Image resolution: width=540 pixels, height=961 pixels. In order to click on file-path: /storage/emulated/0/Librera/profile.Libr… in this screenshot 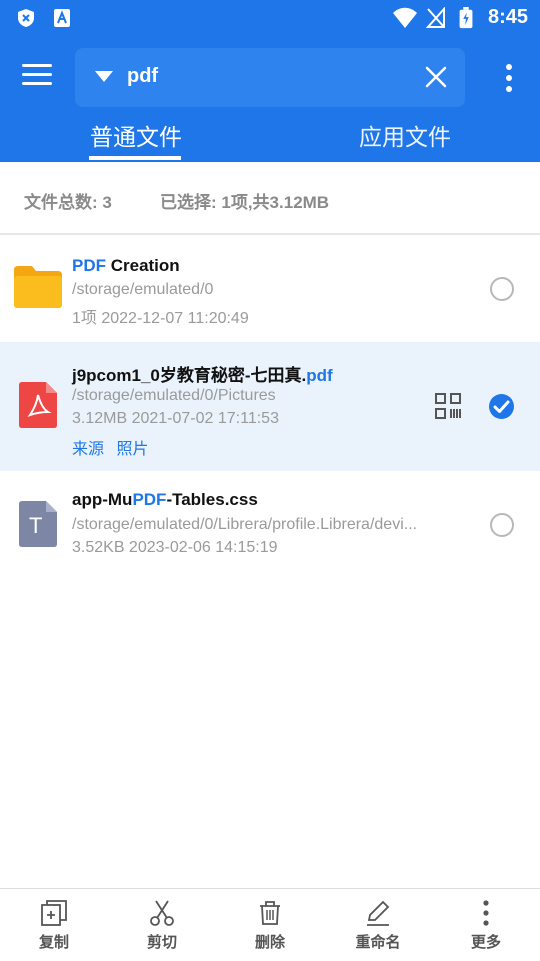, I will do `click(245, 524)`.